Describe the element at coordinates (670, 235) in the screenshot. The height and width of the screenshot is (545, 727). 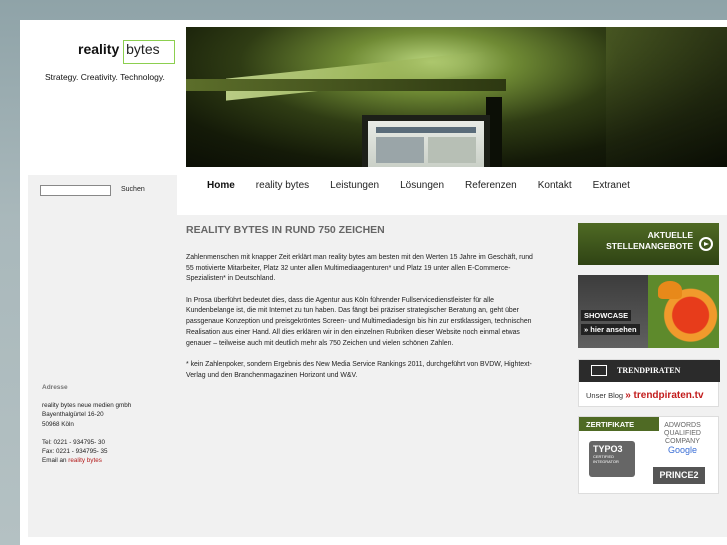
I see `jobs-line1: AKTUELLE` at that location.